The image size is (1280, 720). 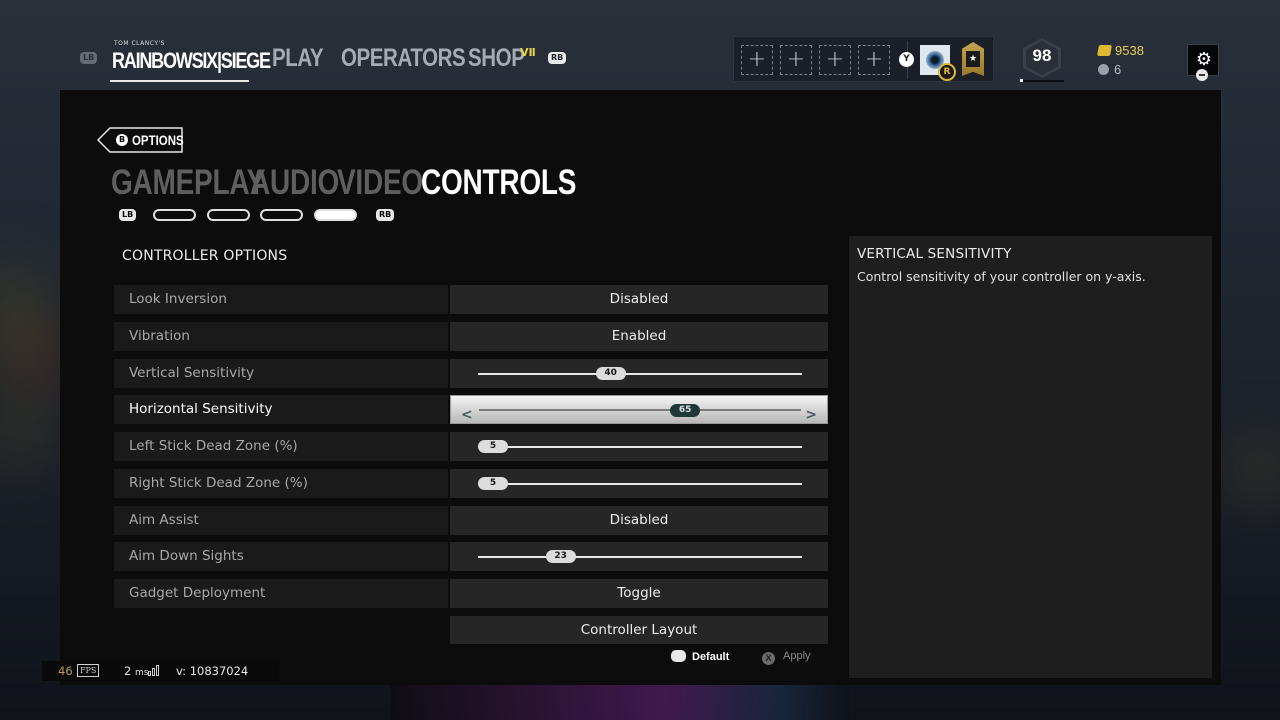 I want to click on signal-icon, so click(x=155, y=670).